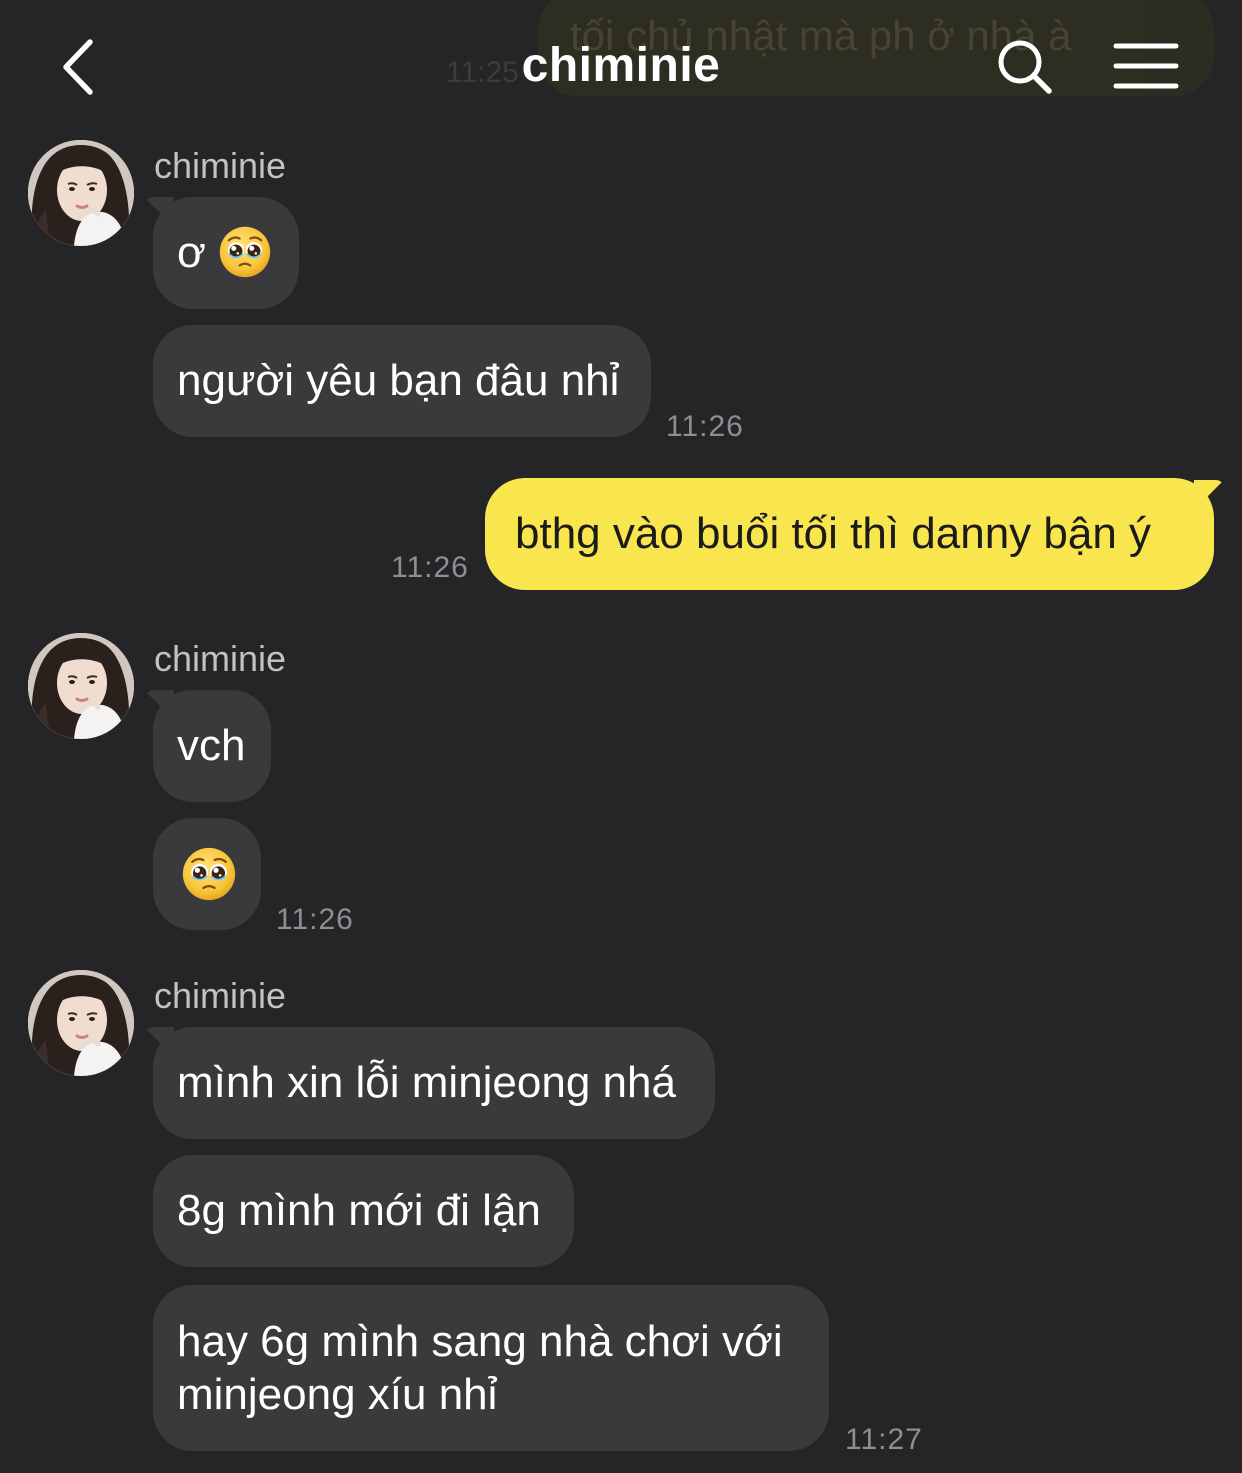 This screenshot has height=1473, width=1242. What do you see at coordinates (1025, 67) in the screenshot?
I see `search-icon` at bounding box center [1025, 67].